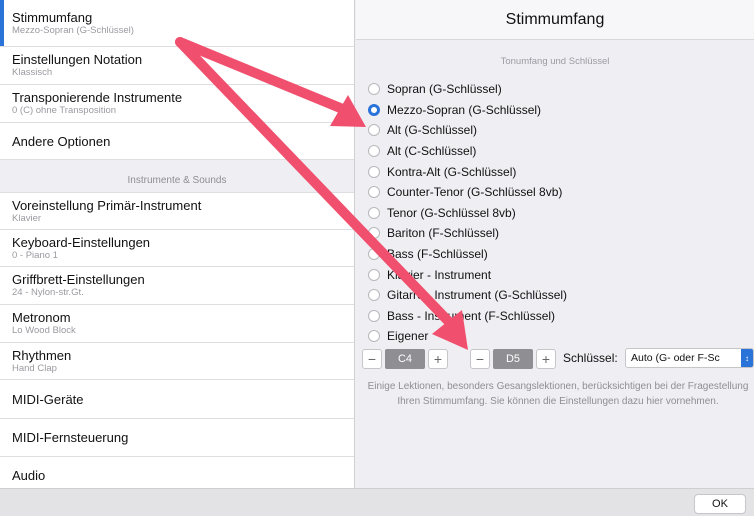 The image size is (754, 516). I want to click on low-note-minus-button: −, so click(372, 359).